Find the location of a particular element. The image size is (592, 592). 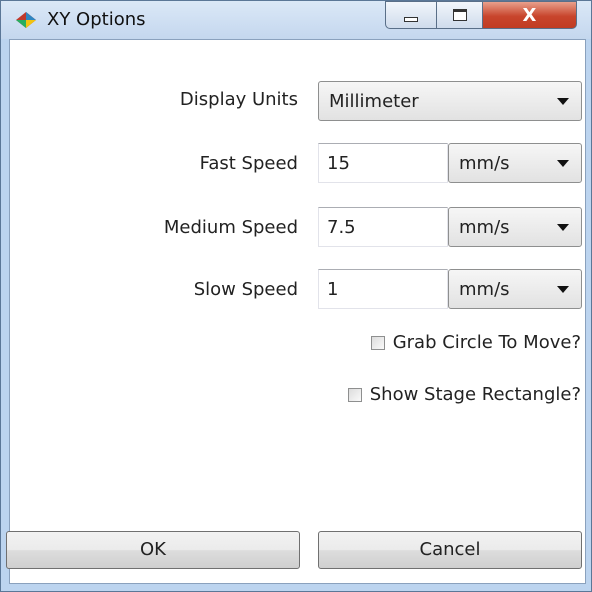

window-title: XY Options is located at coordinates (96, 19).